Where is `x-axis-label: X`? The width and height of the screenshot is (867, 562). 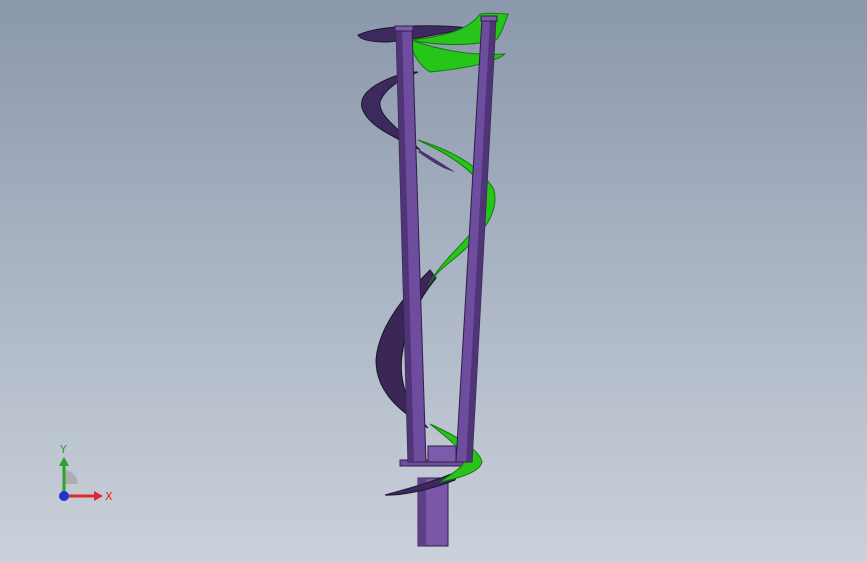 x-axis-label: X is located at coordinates (109, 496).